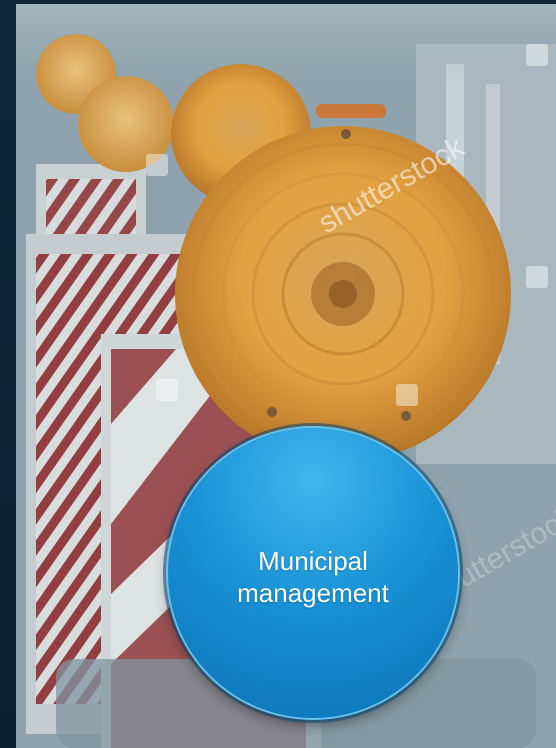 The width and height of the screenshot is (556, 748). I want to click on bubble-label-line-2: management, so click(313, 593).